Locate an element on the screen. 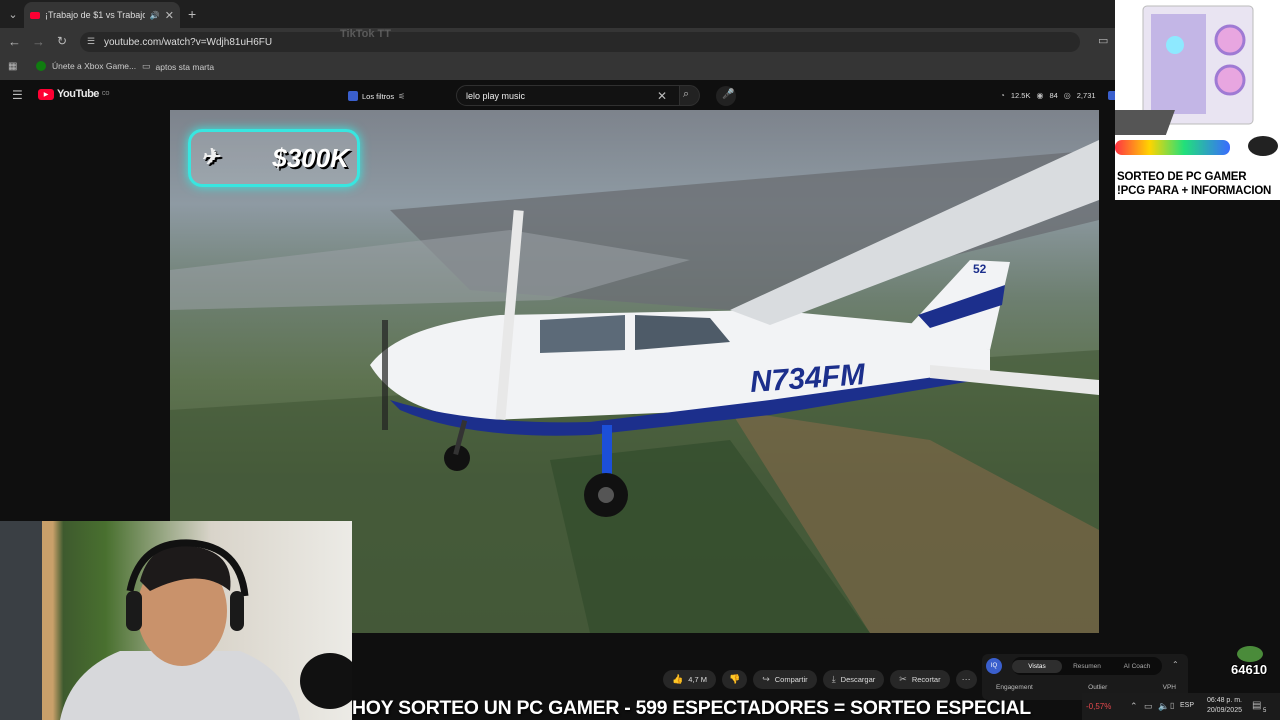  viewer-counter: 64610 is located at coordinates (1253, 663).